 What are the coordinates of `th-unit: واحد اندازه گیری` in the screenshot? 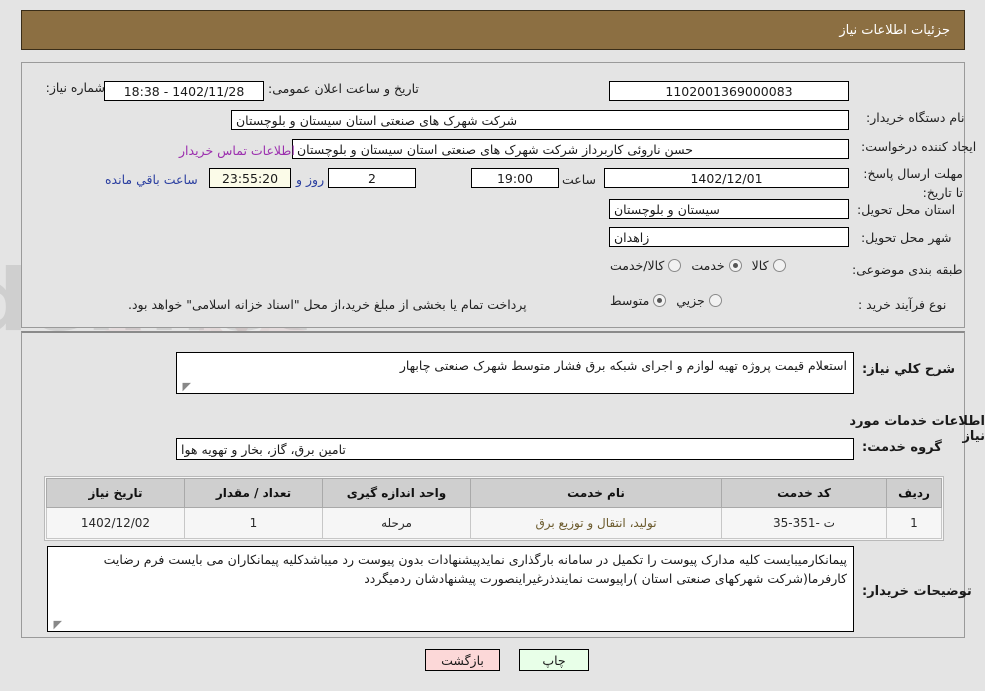 It's located at (396, 493).